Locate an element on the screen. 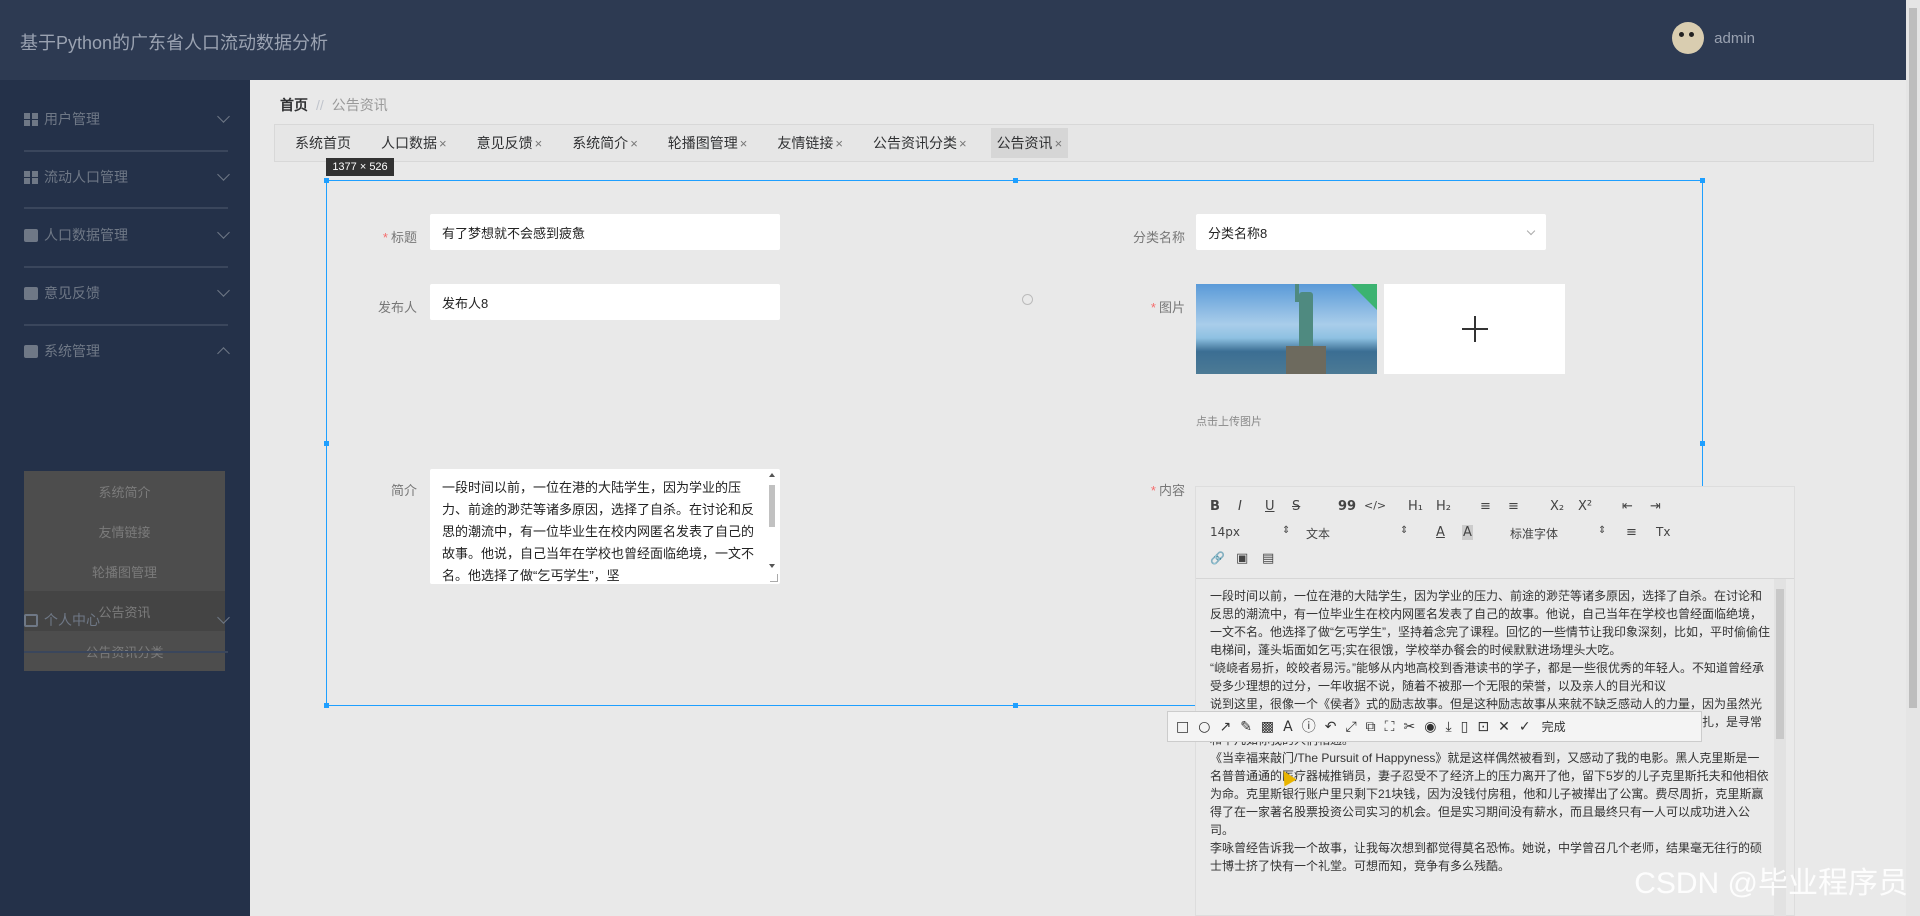 The height and width of the screenshot is (916, 1920). menu-population-data: 人口数据管理 is located at coordinates (127, 235).